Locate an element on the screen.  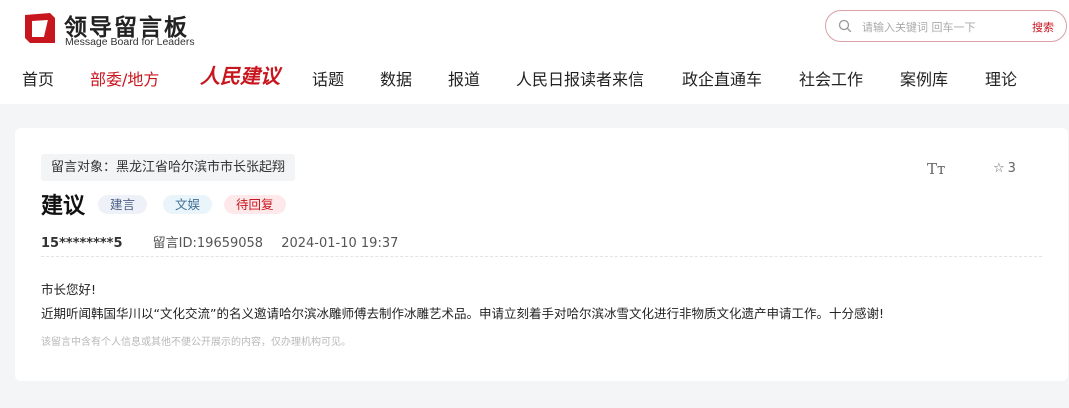
tag-type: 建言 is located at coordinates (123, 204).